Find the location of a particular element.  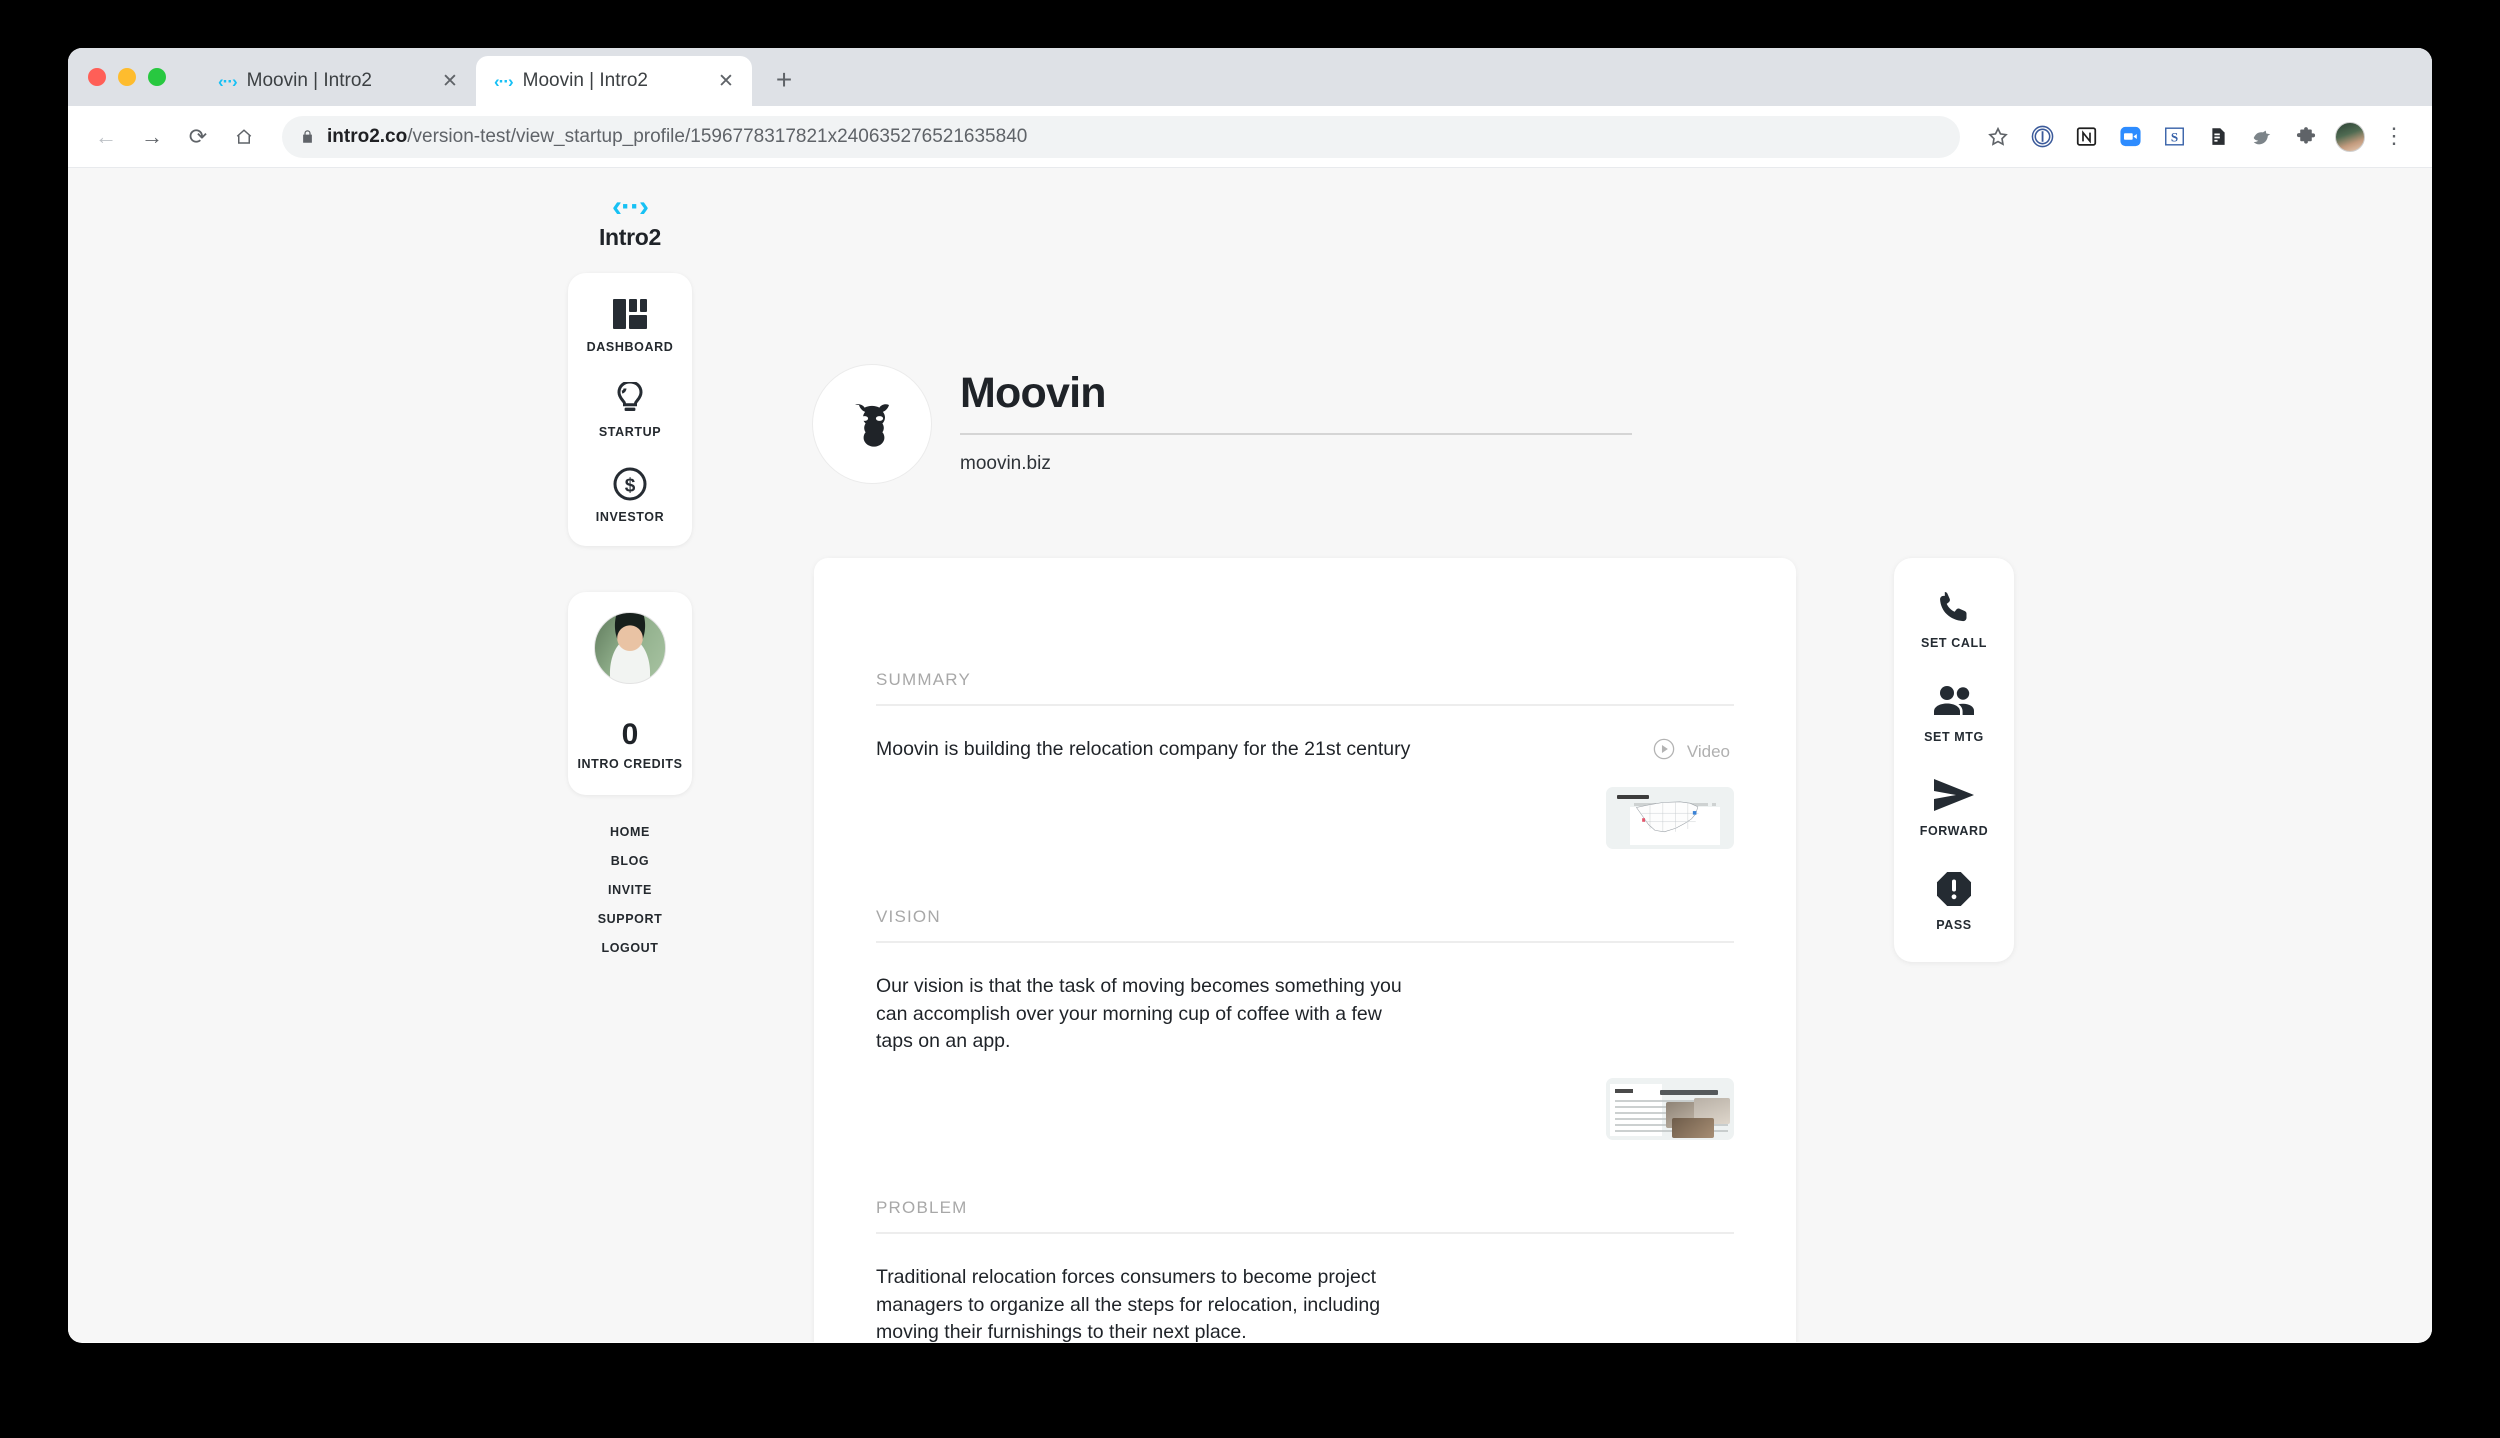

sidebar-item-startup-label: STARTUP is located at coordinates (630, 432).